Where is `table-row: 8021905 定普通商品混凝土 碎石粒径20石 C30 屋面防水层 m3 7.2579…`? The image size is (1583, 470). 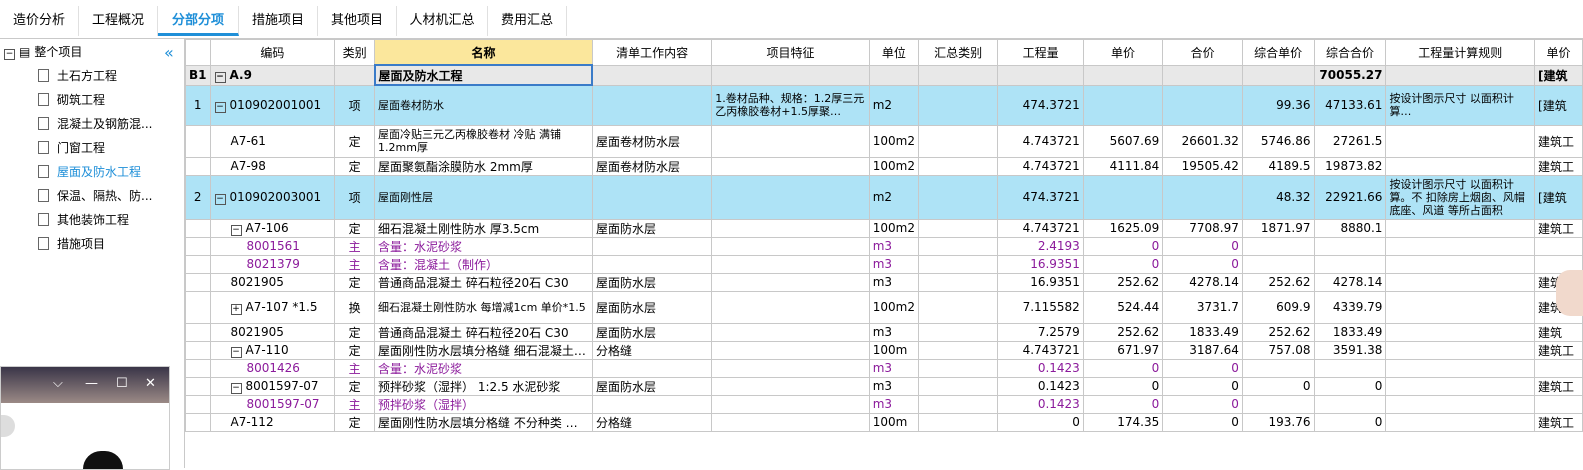
table-row: 8021905 定普通商品混凝土 碎石粒径20石 C30 屋面防水层 m3 7.2579… is located at coordinates (884, 332).